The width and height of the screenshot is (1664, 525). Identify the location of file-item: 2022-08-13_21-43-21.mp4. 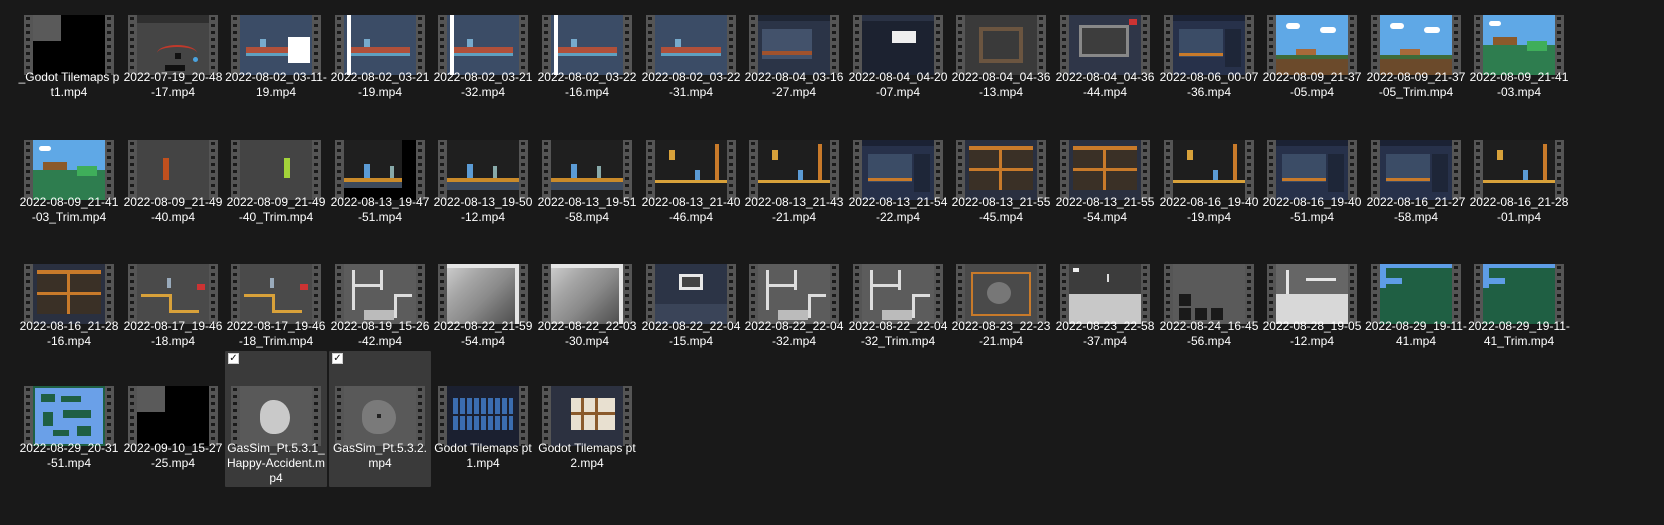
(794, 207).